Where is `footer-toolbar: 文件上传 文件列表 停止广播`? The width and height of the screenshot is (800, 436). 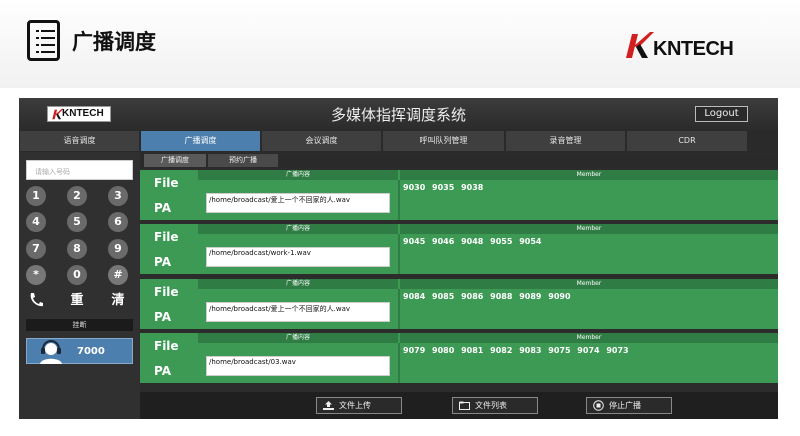
footer-toolbar: 文件上传 文件列表 停止广播 is located at coordinates (459, 405).